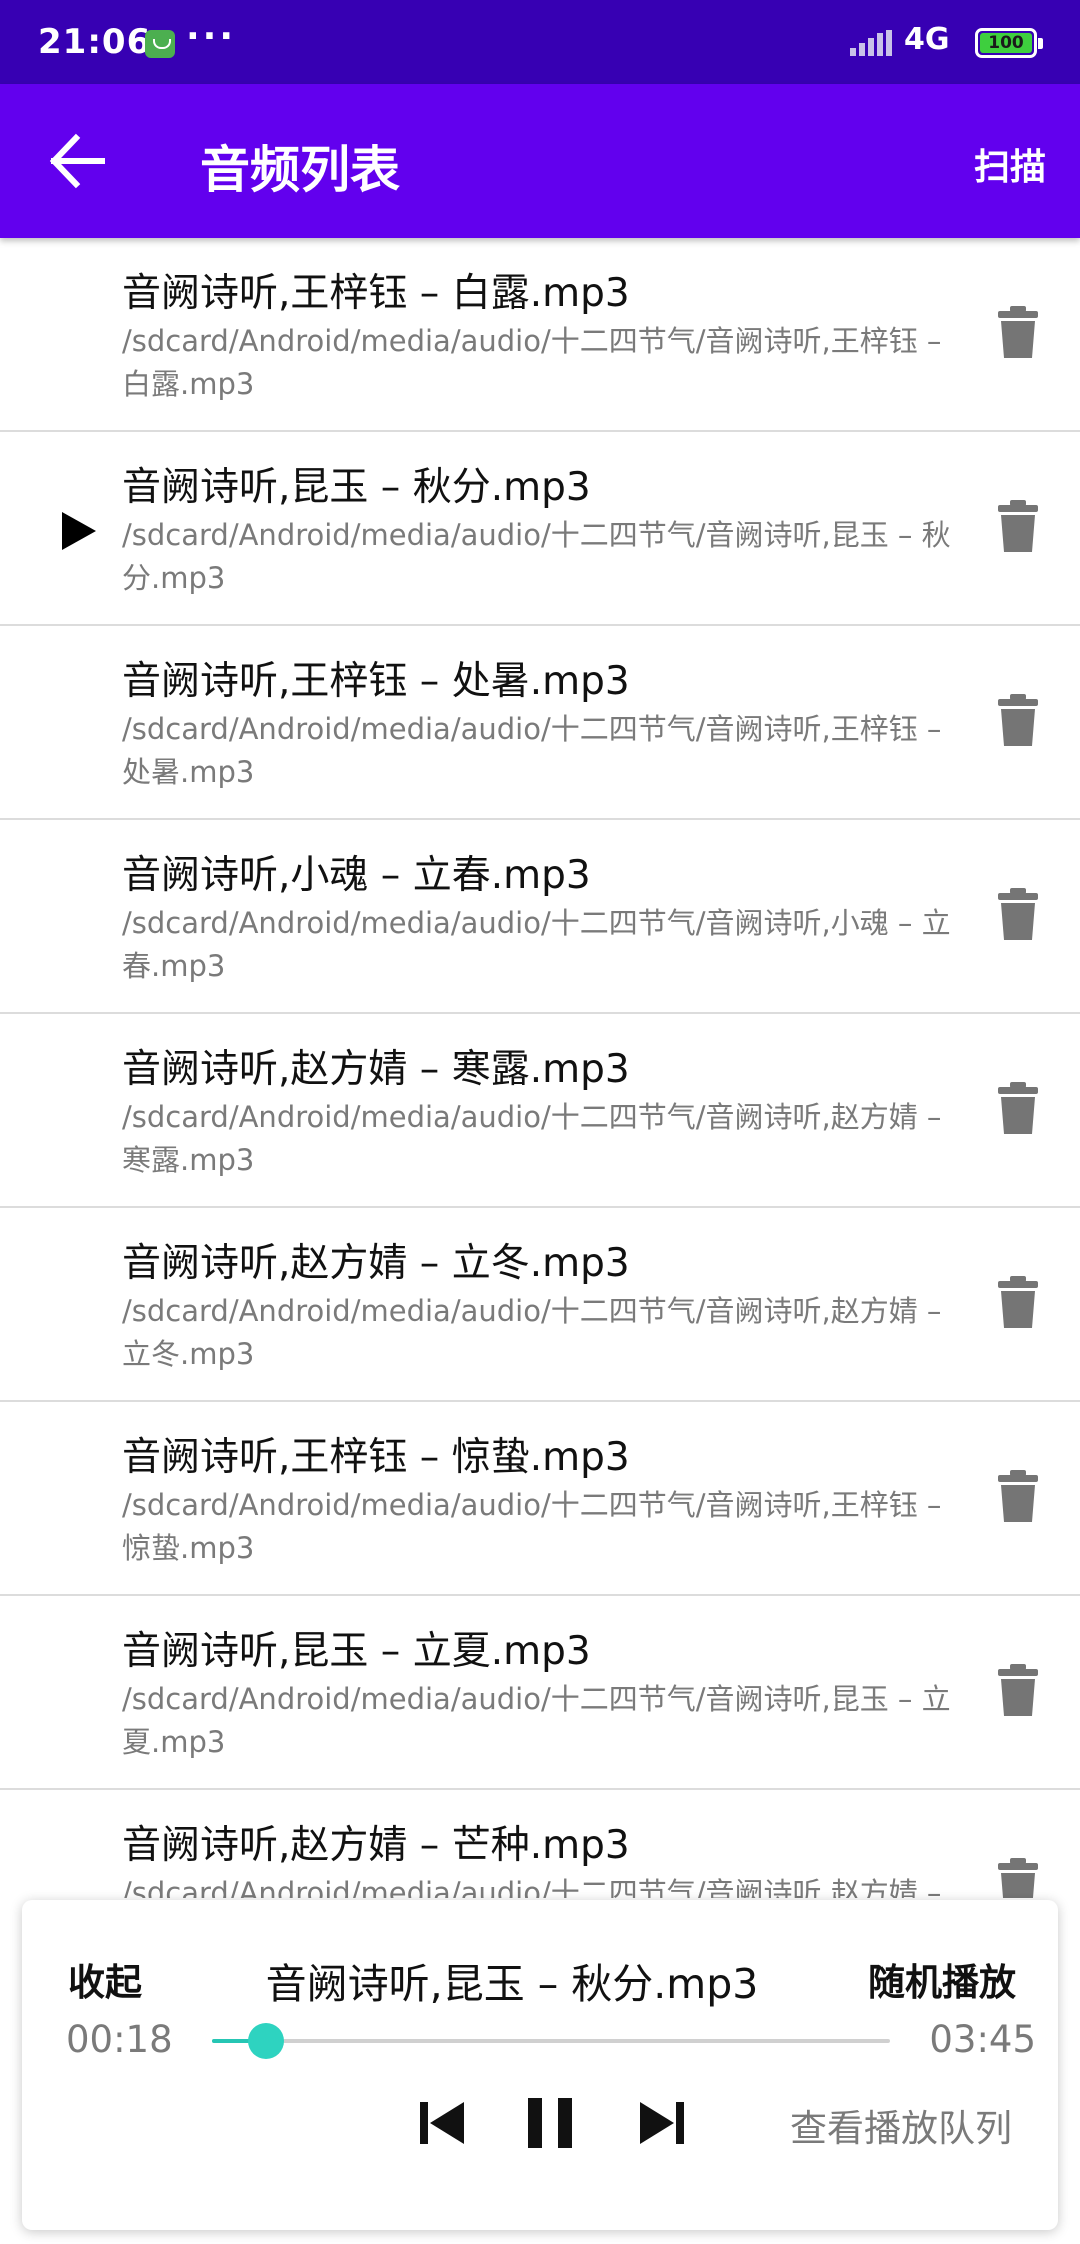 This screenshot has width=1080, height=2244. Describe the element at coordinates (95, 42) in the screenshot. I see `status-time: 21:06` at that location.